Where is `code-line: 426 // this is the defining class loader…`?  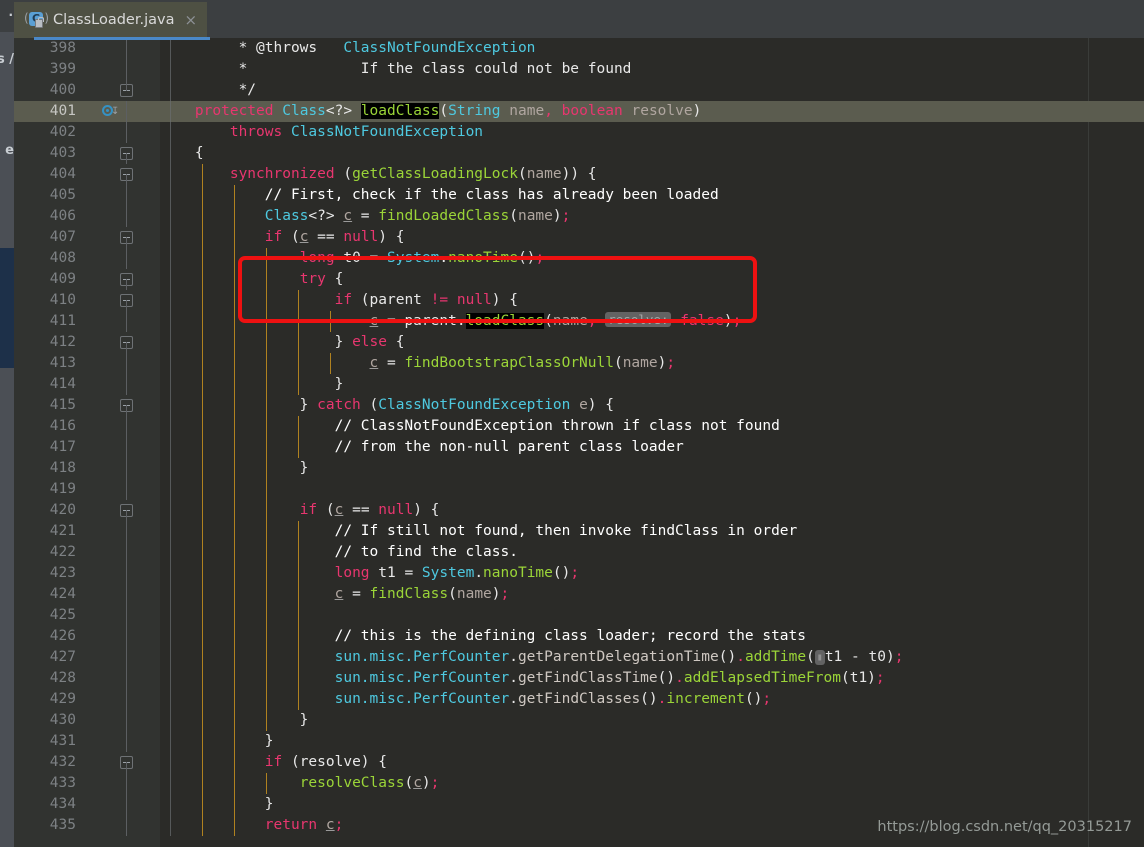
code-line: 426 // this is the defining class loader… is located at coordinates (579, 636).